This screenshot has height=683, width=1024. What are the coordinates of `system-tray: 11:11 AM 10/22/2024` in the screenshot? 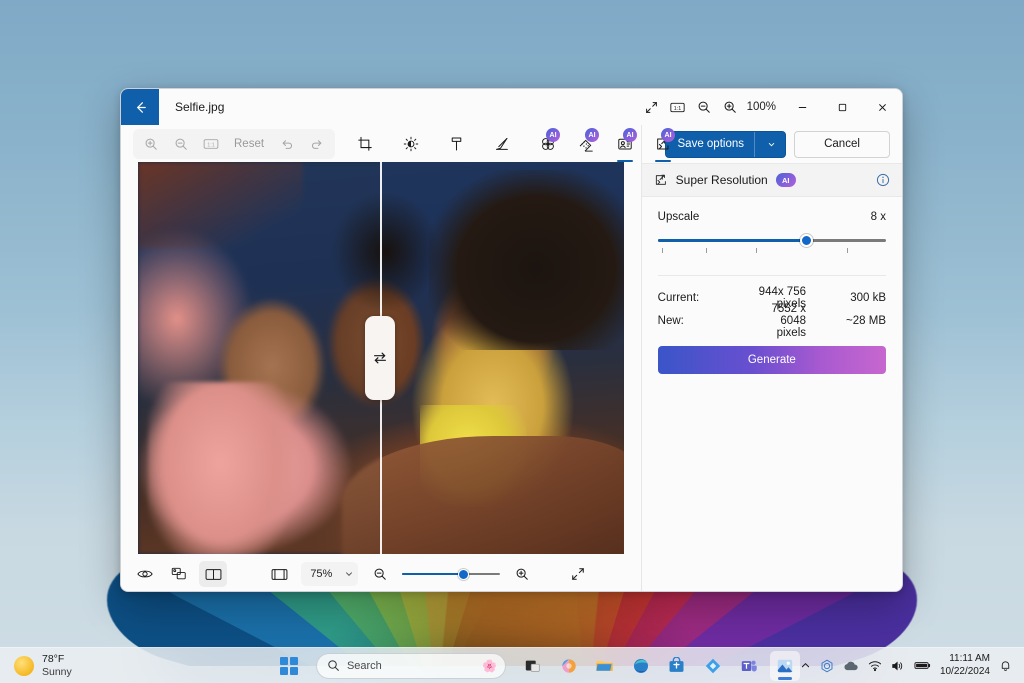 It's located at (912, 665).